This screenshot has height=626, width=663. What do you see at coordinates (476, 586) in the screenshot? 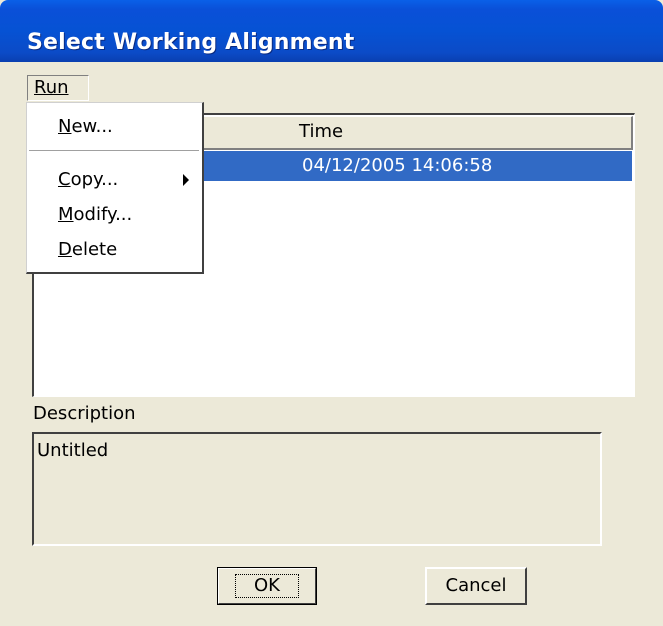
I see `cancel-button: Cancel` at bounding box center [476, 586].